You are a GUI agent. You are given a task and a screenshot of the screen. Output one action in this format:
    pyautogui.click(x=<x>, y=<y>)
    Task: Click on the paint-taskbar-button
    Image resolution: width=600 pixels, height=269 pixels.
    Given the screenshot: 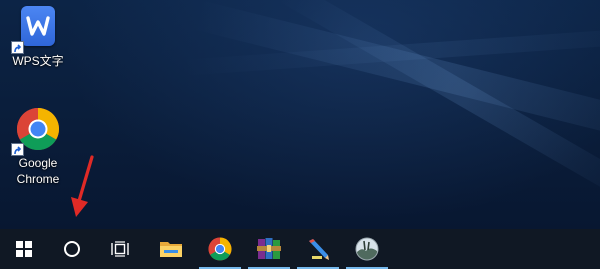 What is the action you would take?
    pyautogui.click(x=318, y=249)
    